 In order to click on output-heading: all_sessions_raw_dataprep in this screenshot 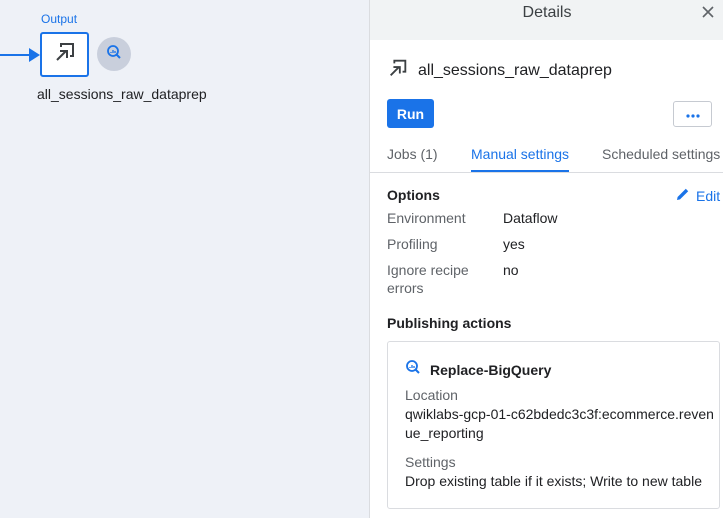, I will do `click(499, 70)`.